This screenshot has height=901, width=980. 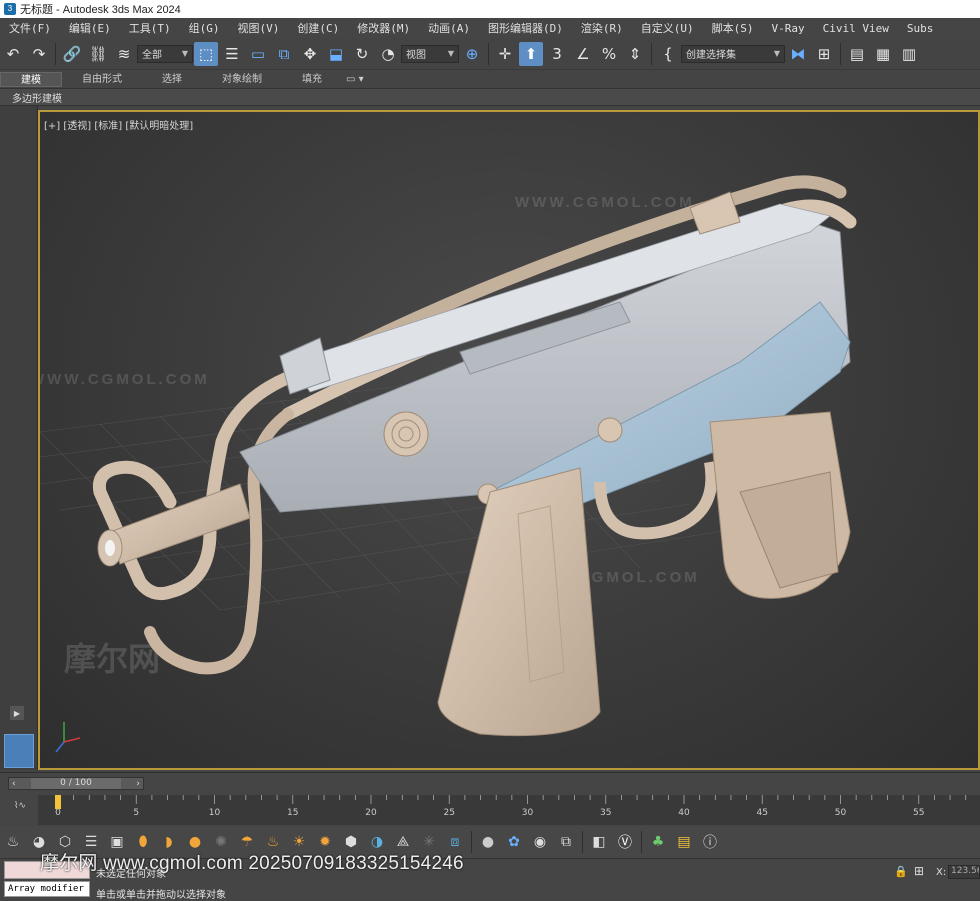 What do you see at coordinates (472, 54) in the screenshot?
I see `pivot-center-icon: ⊕` at bounding box center [472, 54].